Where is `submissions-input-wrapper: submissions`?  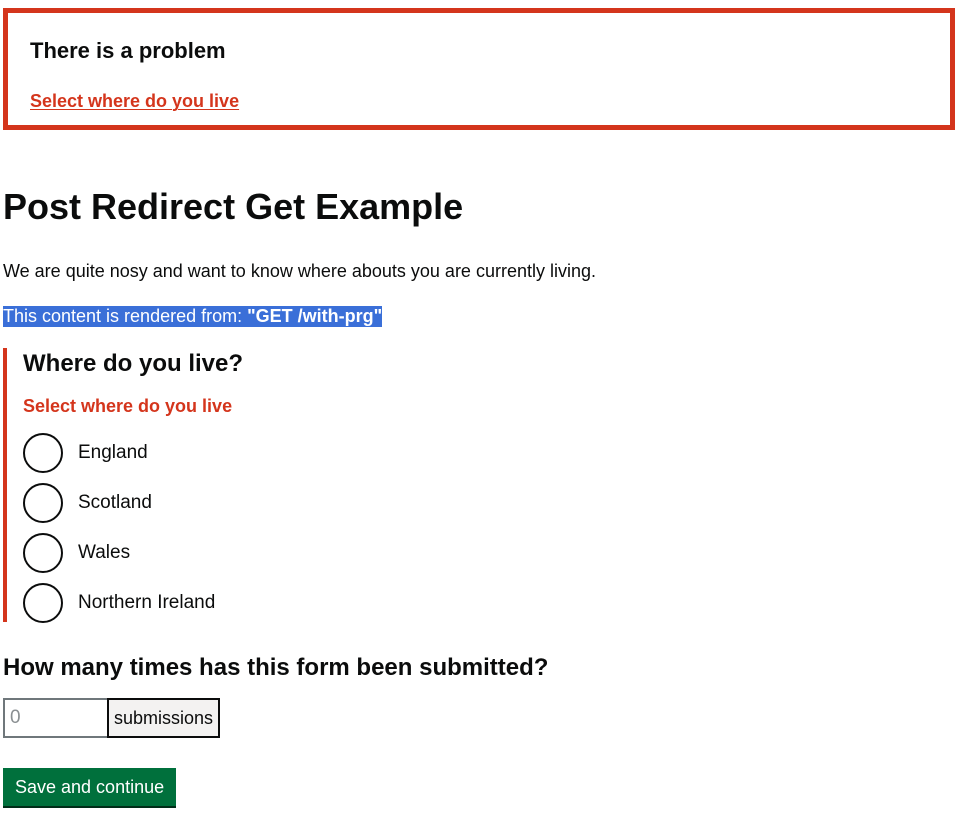
submissions-input-wrapper: submissions is located at coordinates (112, 718).